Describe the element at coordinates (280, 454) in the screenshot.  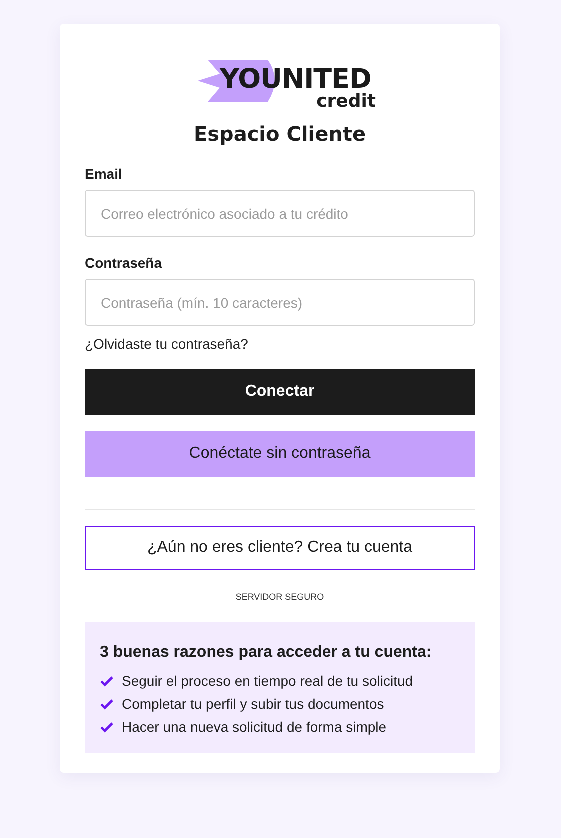
I see `passwordless-button: Conéctate sin contraseña` at that location.